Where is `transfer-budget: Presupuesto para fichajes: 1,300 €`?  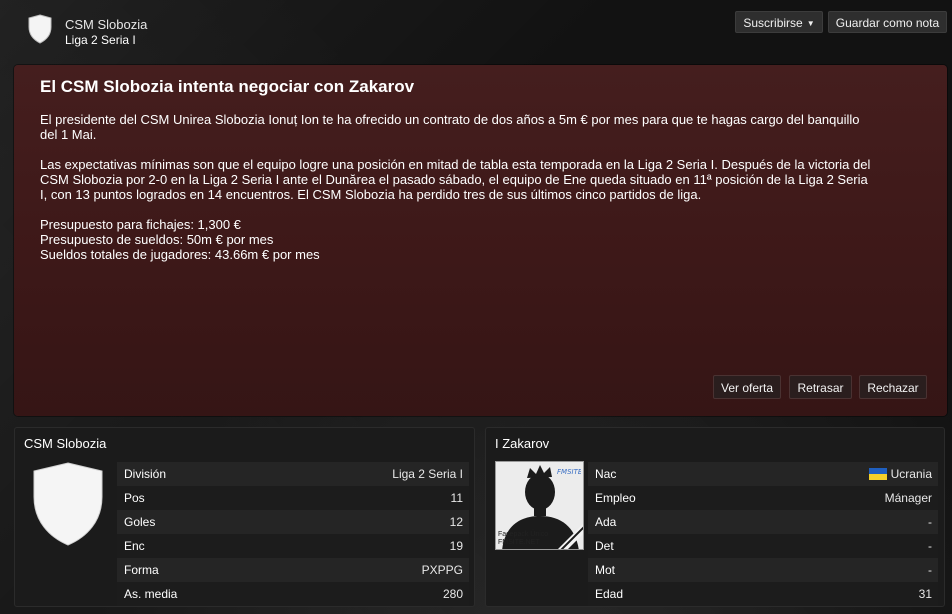 transfer-budget: Presupuesto para fichajes: 1,300 € is located at coordinates (140, 224).